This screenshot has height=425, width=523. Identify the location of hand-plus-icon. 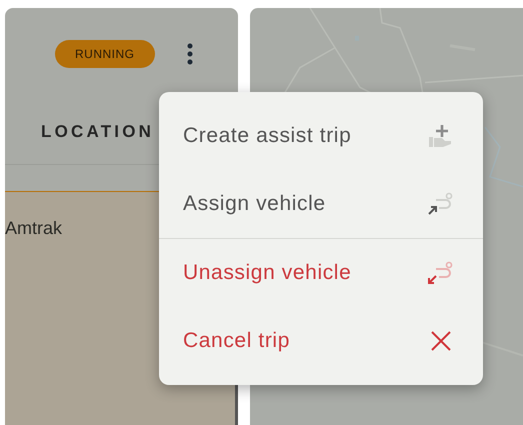
(440, 136).